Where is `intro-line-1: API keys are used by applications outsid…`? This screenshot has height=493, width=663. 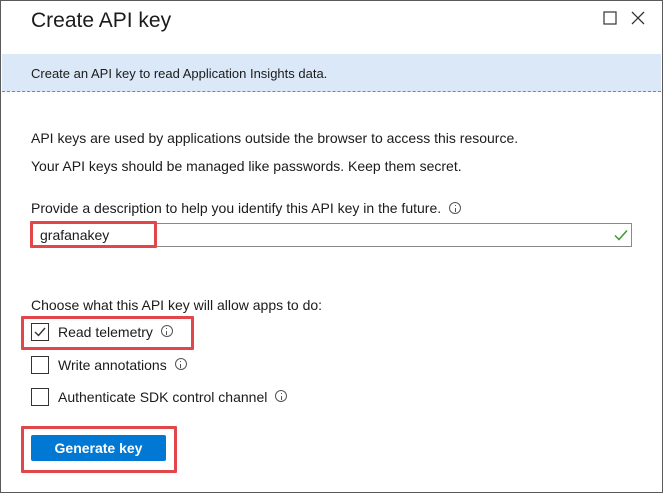 intro-line-1: API keys are used by applications outsid… is located at coordinates (275, 138).